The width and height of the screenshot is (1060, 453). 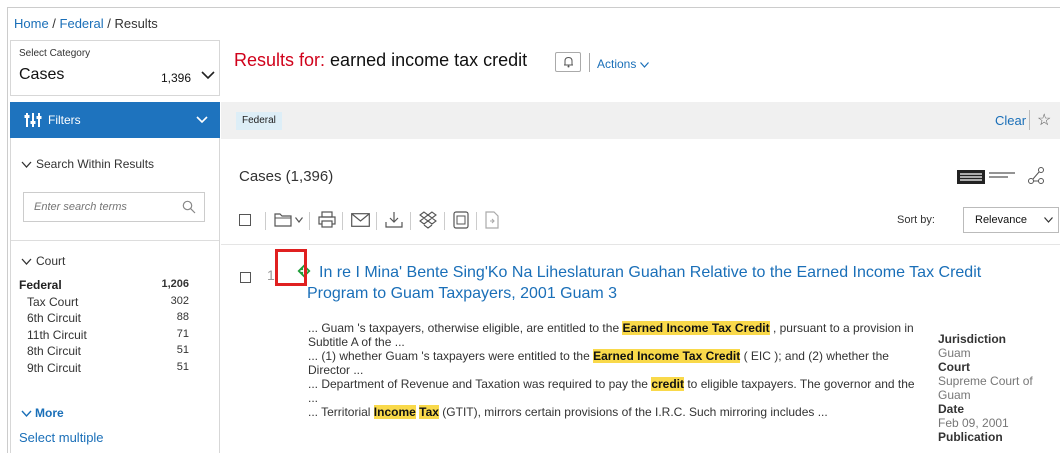 What do you see at coordinates (283, 219) in the screenshot?
I see `folder-icon` at bounding box center [283, 219].